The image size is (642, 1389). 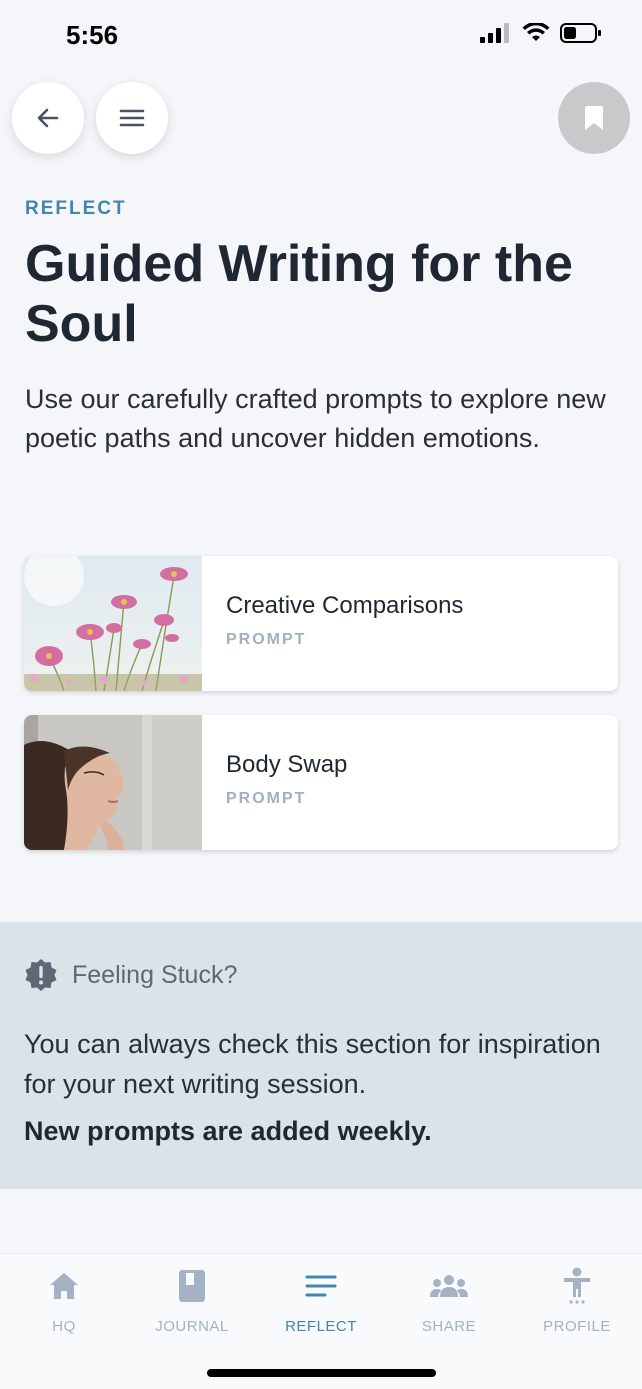 I want to click on feeling-stuck-header: Feeling Stuck?, so click(x=130, y=975).